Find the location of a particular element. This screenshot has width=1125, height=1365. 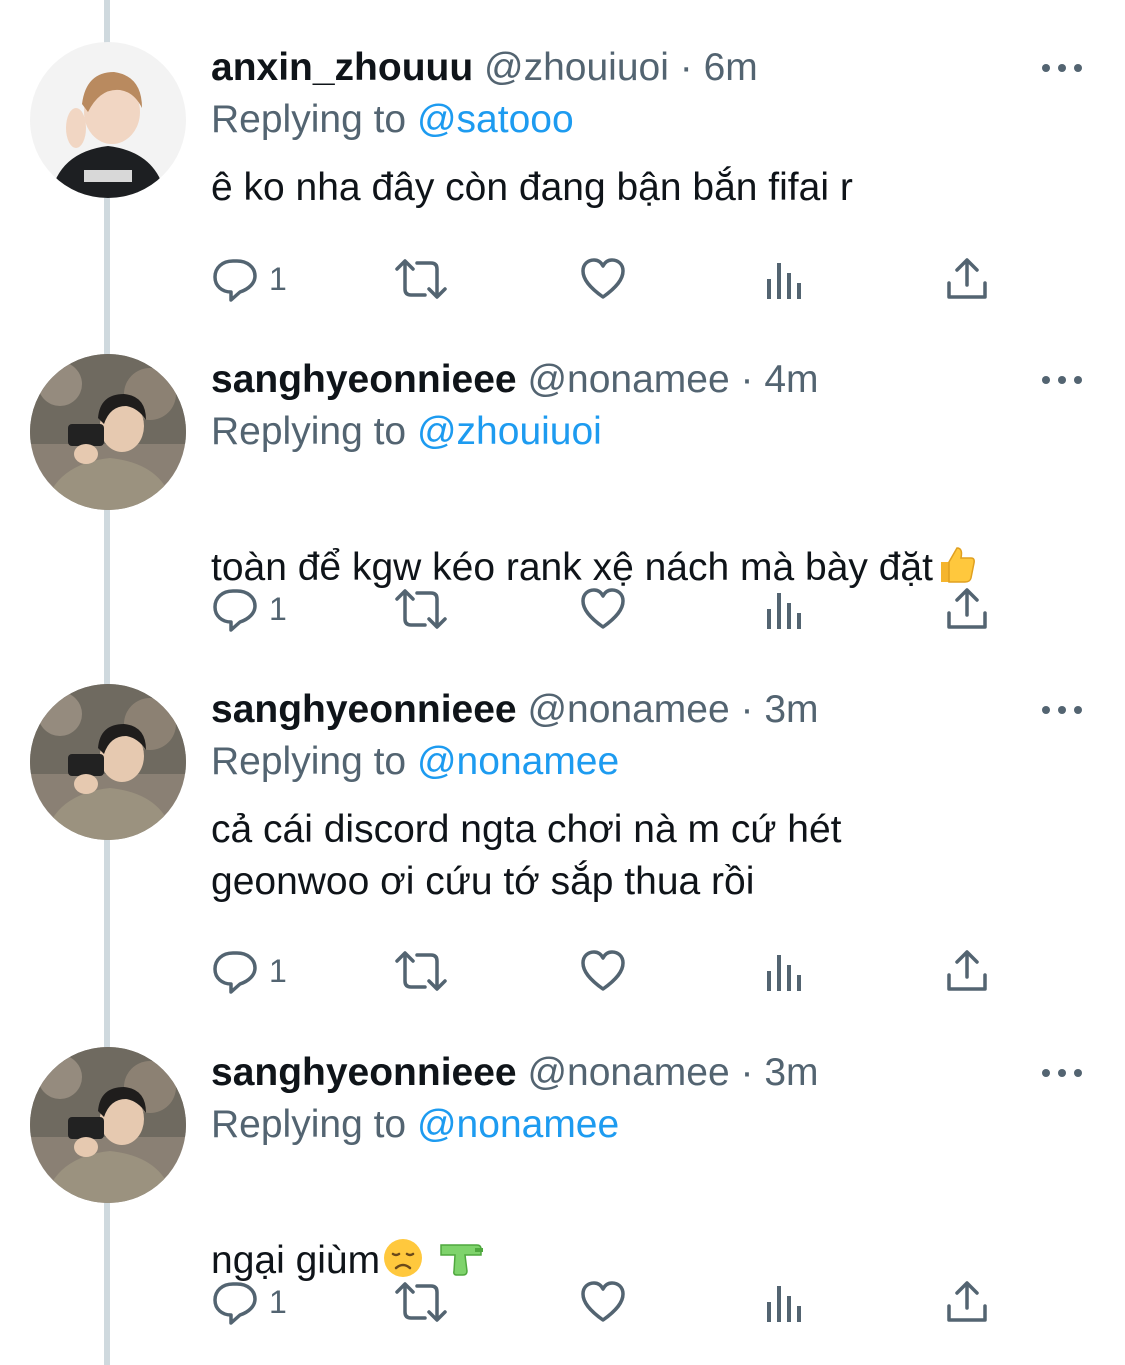

replying-to: Replying to @zhouiuoi is located at coordinates (406, 432).